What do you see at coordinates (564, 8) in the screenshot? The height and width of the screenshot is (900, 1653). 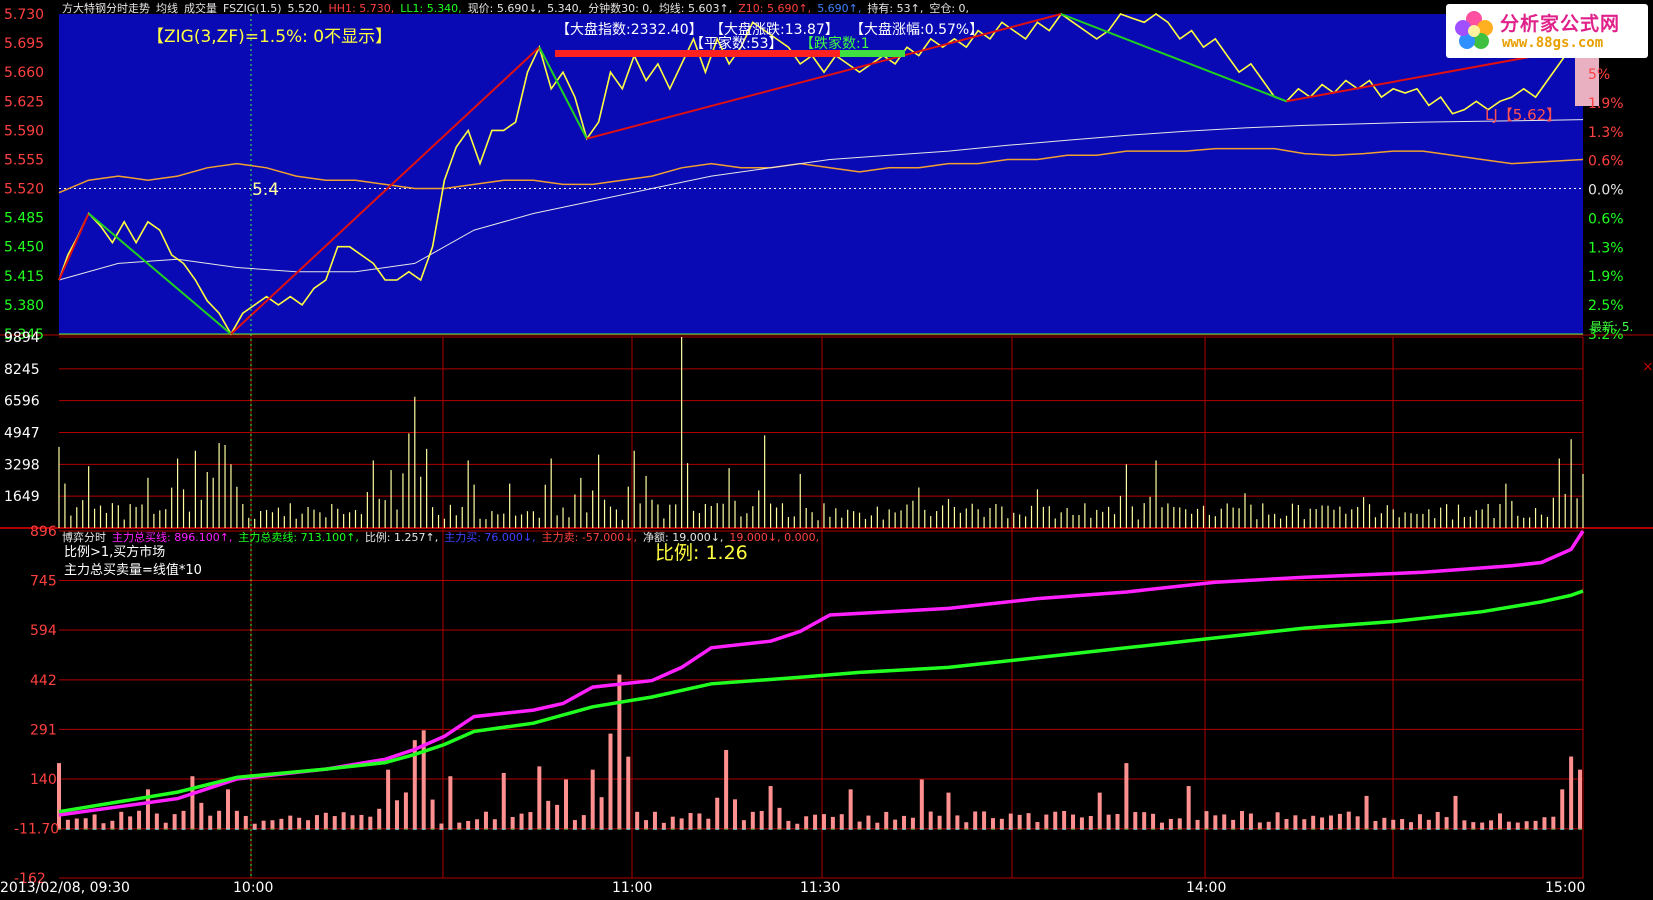 I see `header-item: 5.340,` at bounding box center [564, 8].